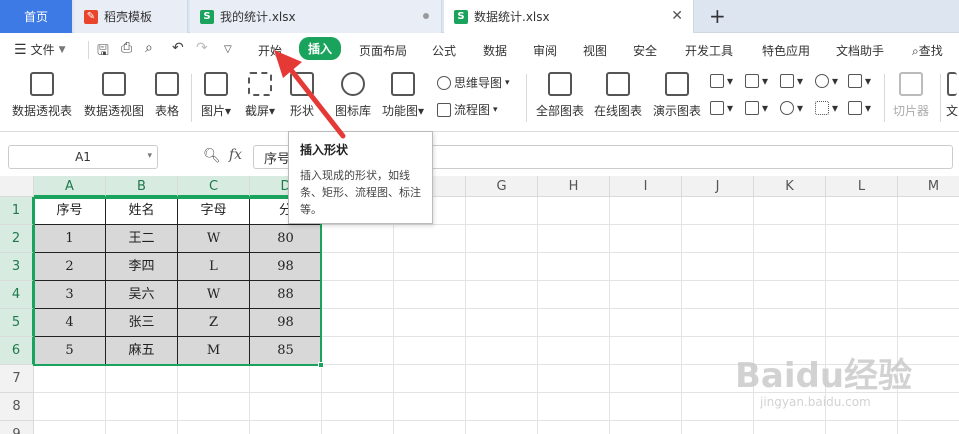 Image resolution: width=959 pixels, height=434 pixels. I want to click on bar-chart-dropdown: ▾, so click(756, 81).